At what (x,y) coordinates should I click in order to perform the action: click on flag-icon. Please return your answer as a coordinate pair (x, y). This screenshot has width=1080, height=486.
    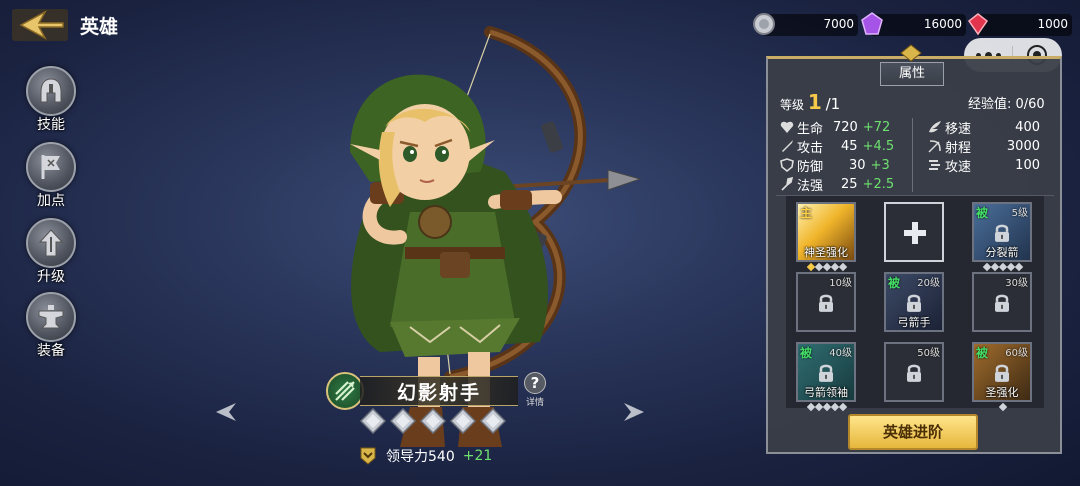
    Looking at the image, I should click on (51, 167).